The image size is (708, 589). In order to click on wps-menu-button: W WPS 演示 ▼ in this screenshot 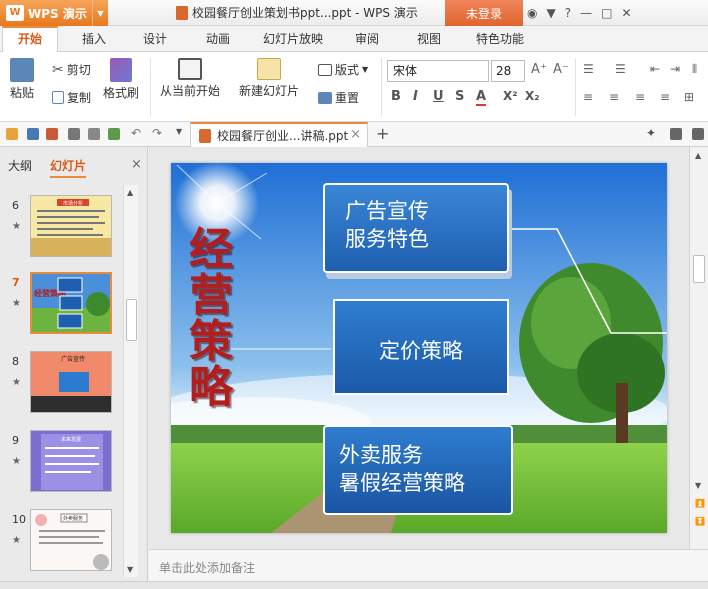, I will do `click(54, 13)`.